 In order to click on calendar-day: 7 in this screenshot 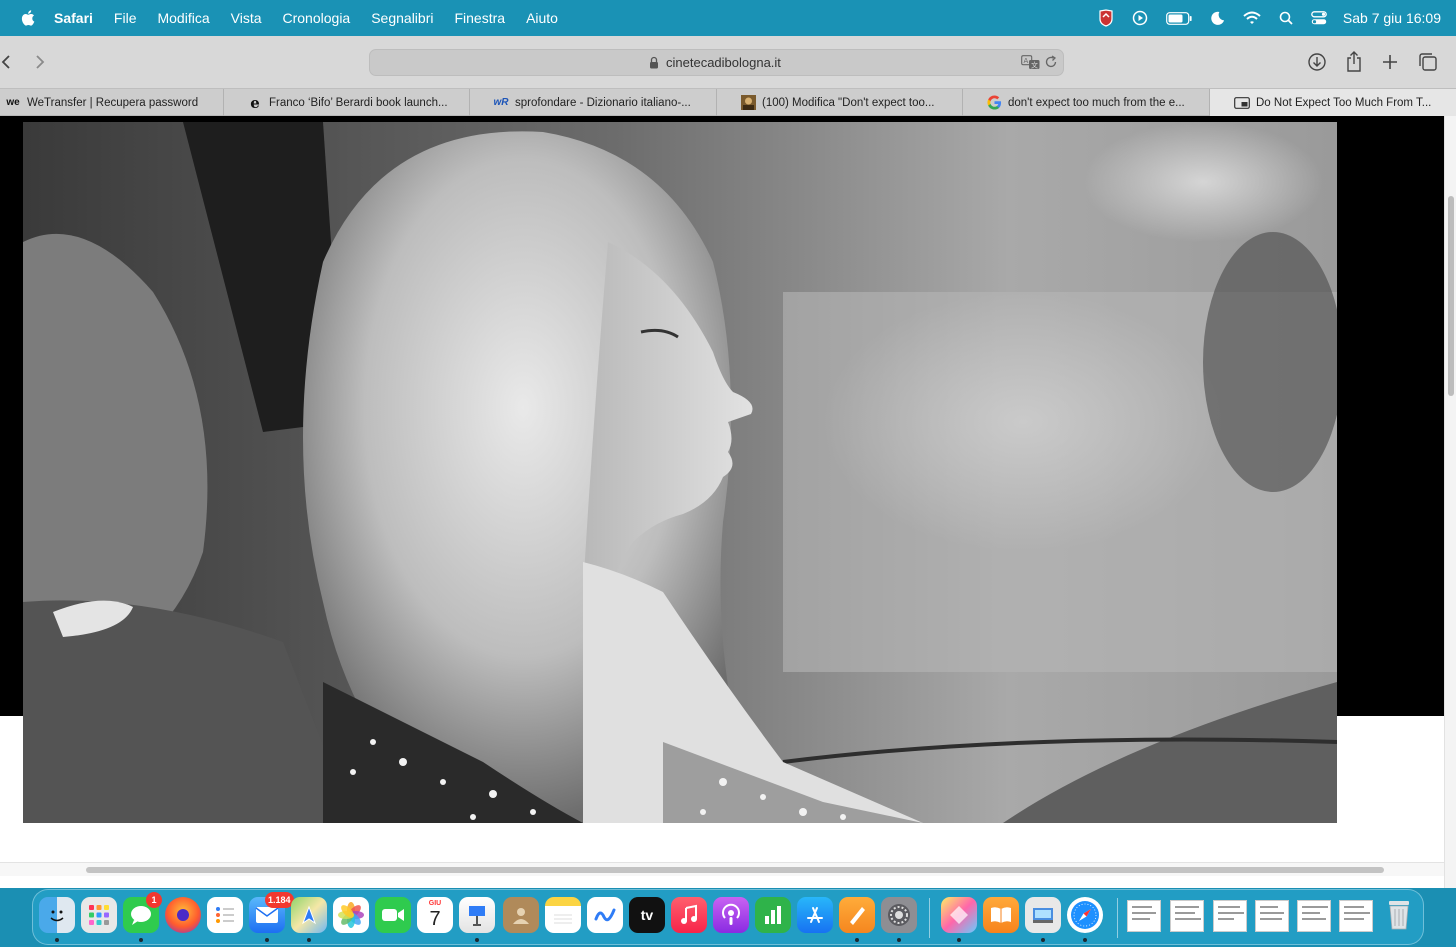, I will do `click(435, 919)`.